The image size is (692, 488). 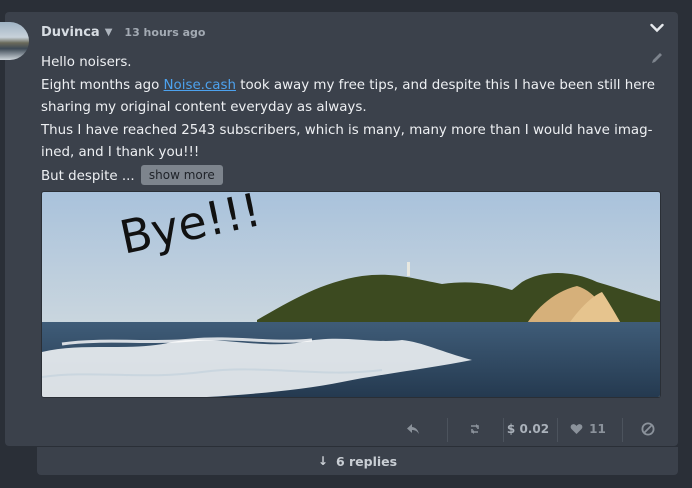 What do you see at coordinates (353, 176) in the screenshot?
I see `post-line: But despite ... show more` at bounding box center [353, 176].